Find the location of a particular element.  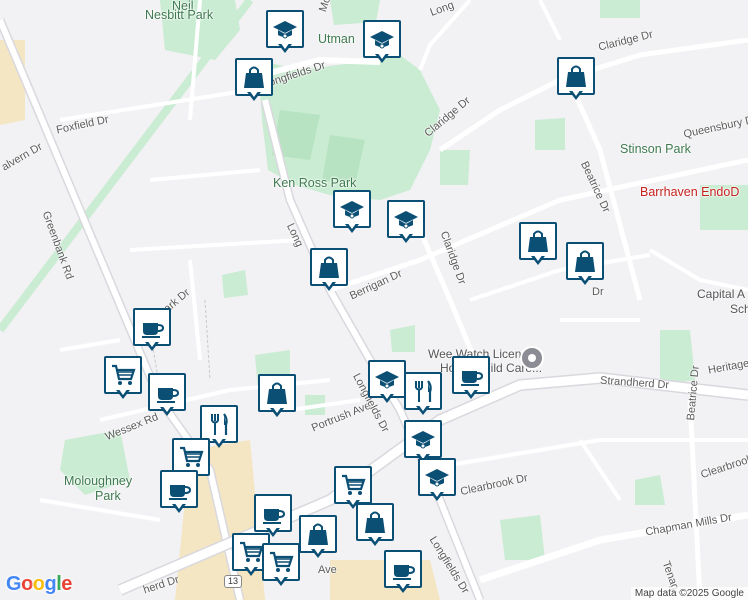

restaurant-marker-strandherd is located at coordinates (423, 395).